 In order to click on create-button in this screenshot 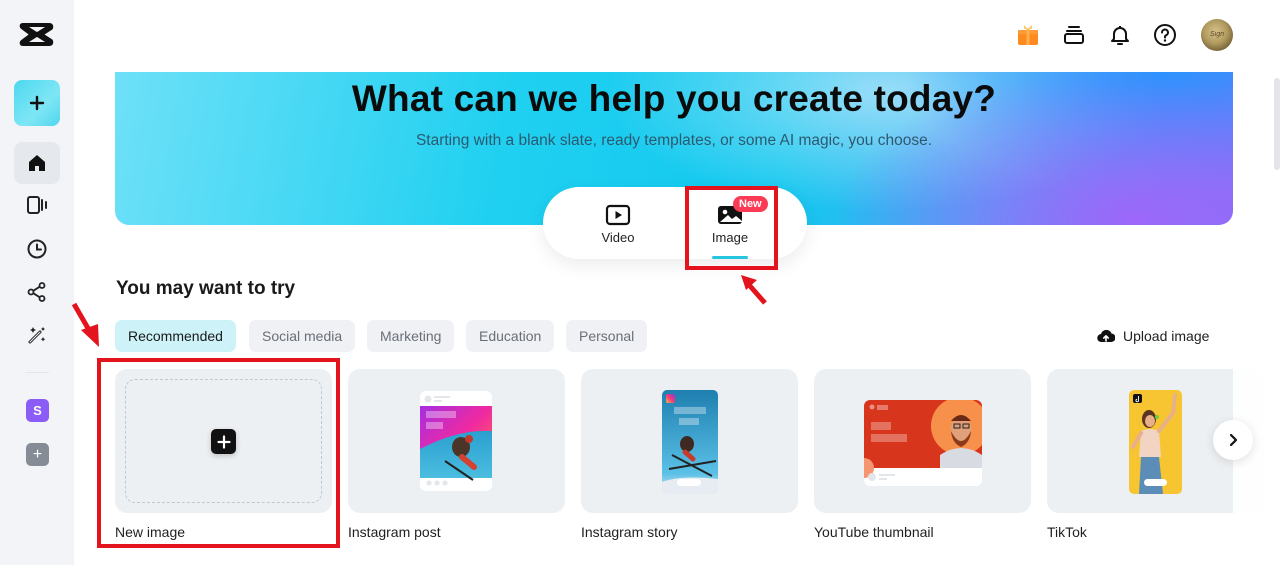, I will do `click(37, 103)`.